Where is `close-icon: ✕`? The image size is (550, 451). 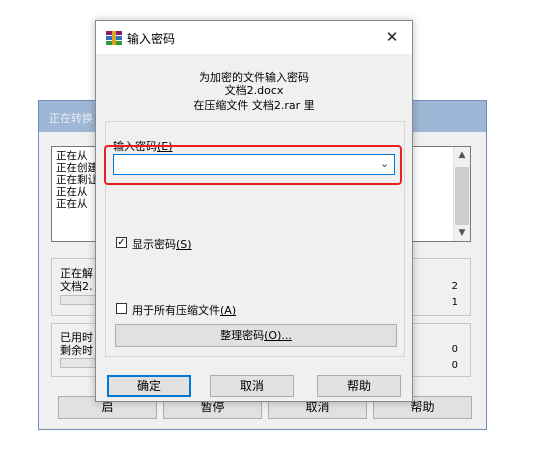
close-icon: ✕ is located at coordinates (392, 37).